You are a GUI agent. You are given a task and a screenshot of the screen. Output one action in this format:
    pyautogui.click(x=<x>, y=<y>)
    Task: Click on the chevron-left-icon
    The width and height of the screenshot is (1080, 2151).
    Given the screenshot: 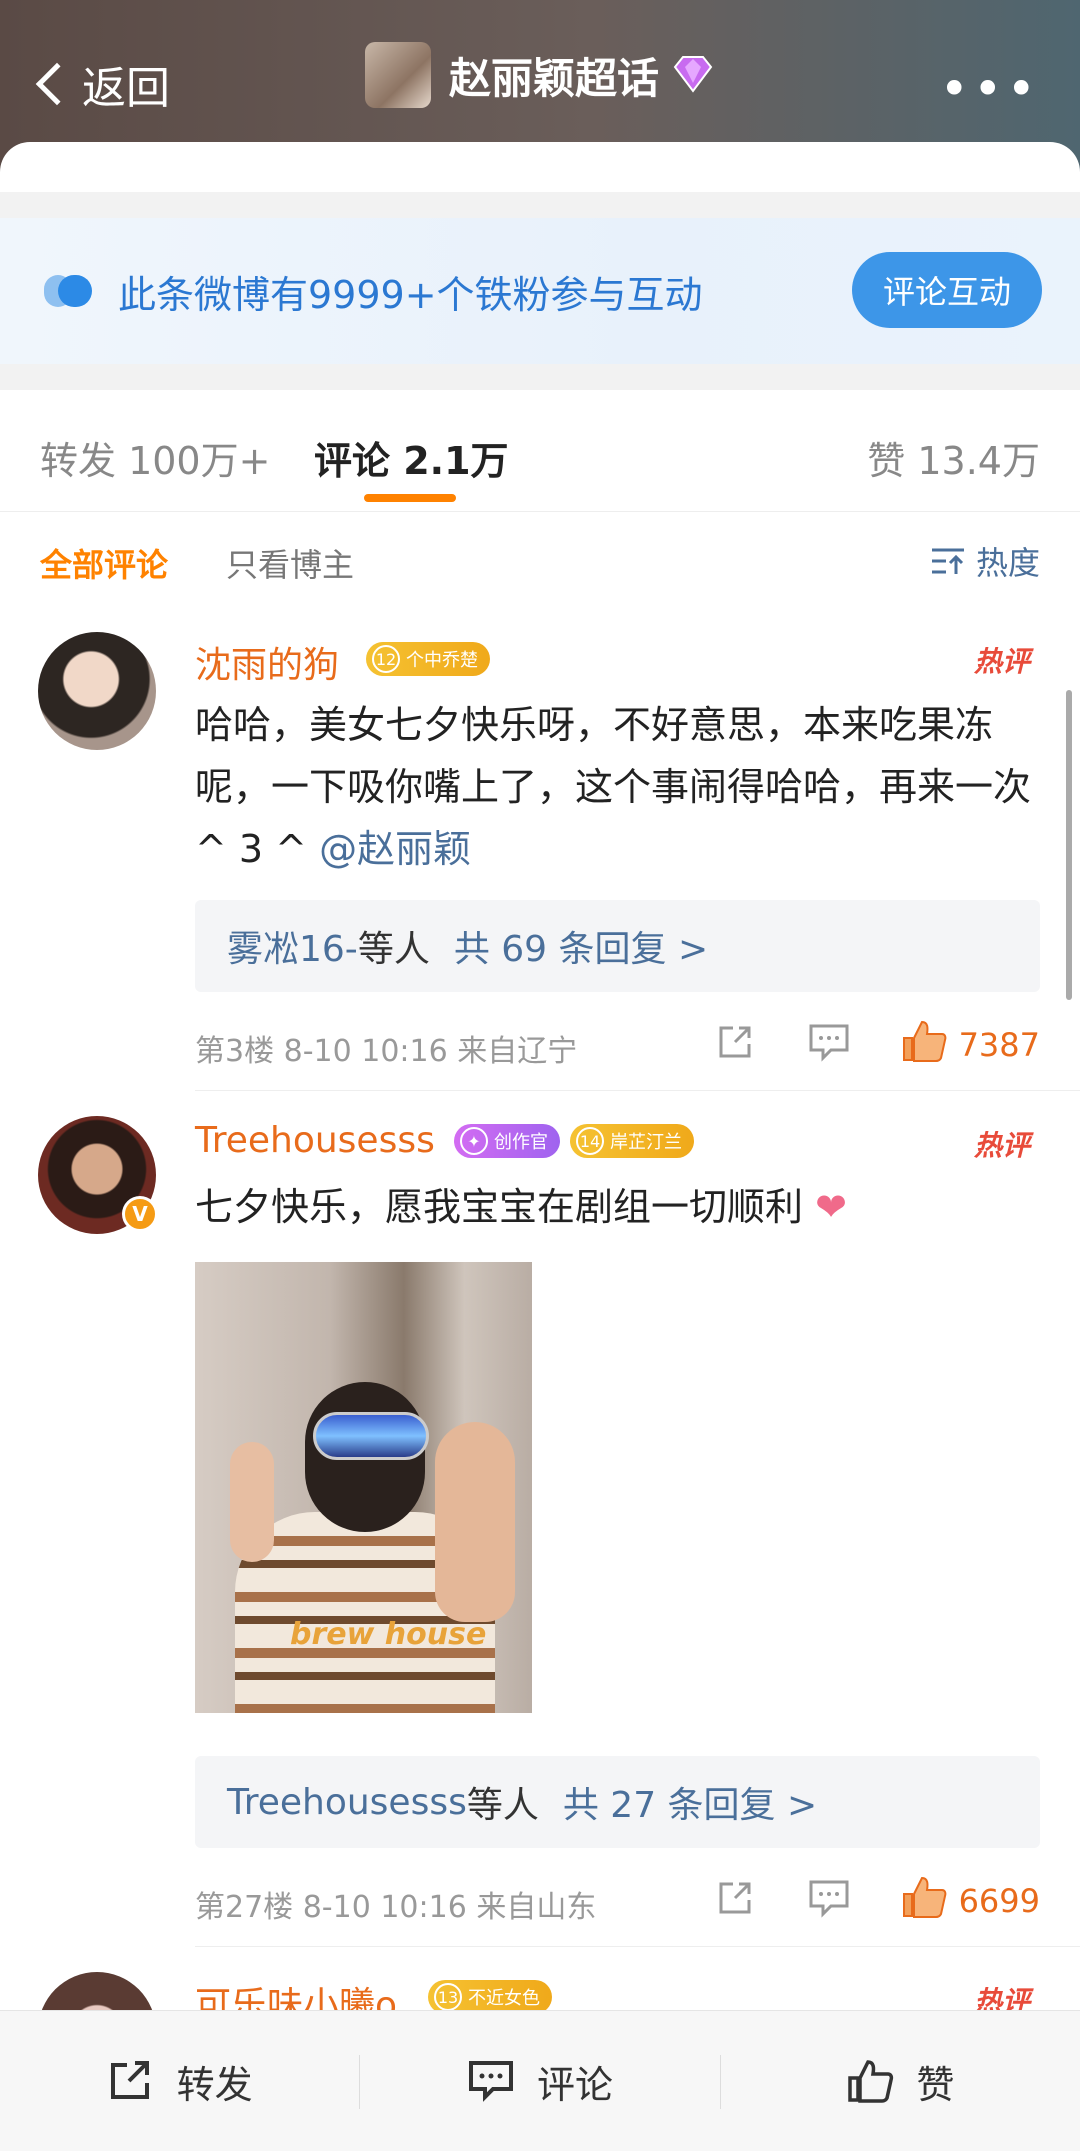 What is the action you would take?
    pyautogui.click(x=57, y=84)
    